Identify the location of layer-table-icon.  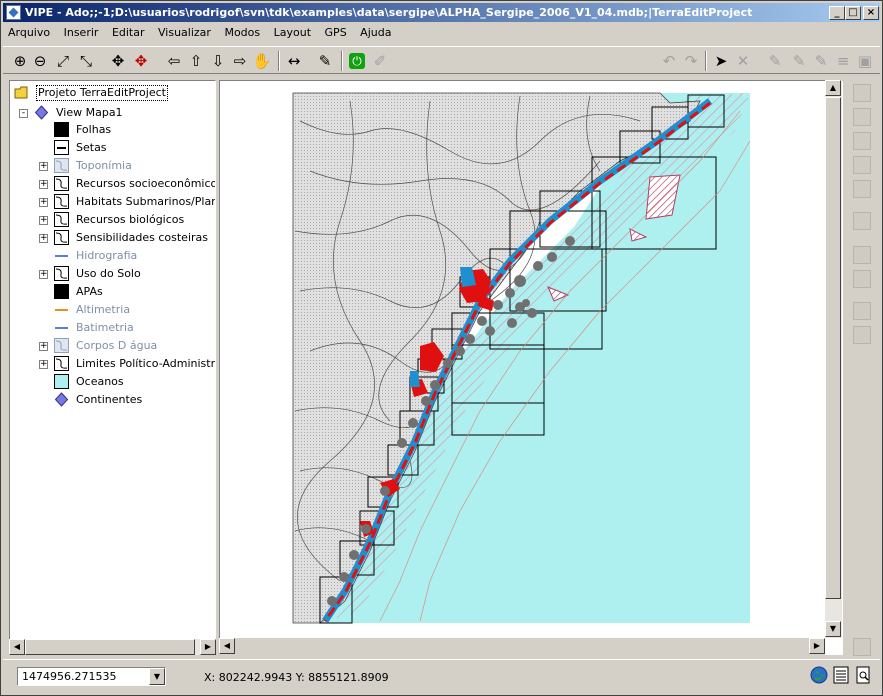
(862, 335).